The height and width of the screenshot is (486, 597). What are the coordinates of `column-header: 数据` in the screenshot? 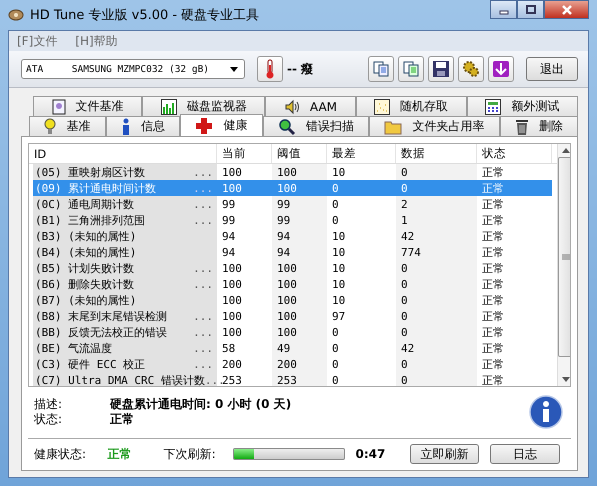 It's located at (436, 153).